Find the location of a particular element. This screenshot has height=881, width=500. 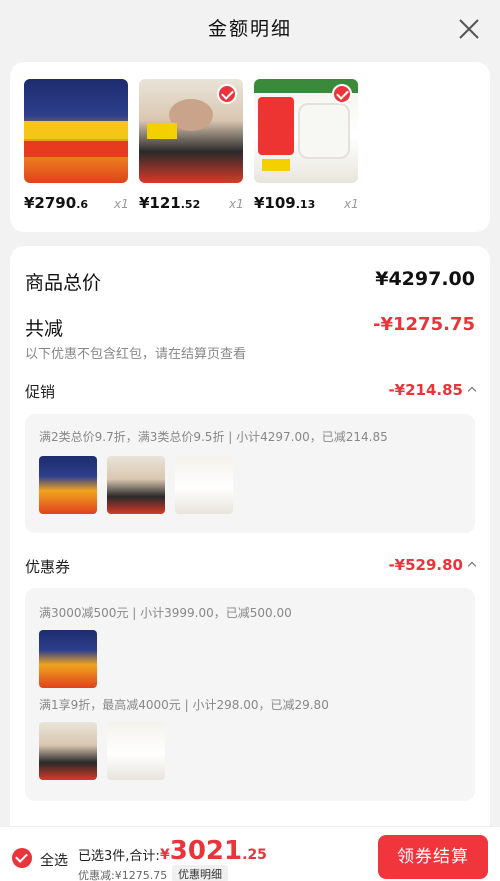

coupon-detail-text: 满3000减500元 | 小计3999.00，已减500.00 is located at coordinates (165, 613).